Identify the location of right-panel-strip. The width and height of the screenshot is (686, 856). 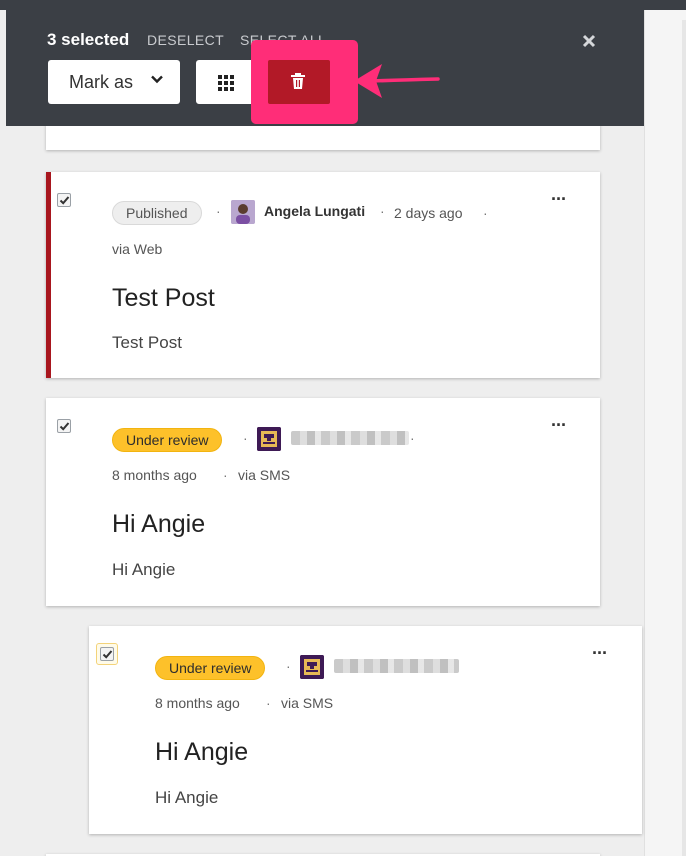
(684, 438).